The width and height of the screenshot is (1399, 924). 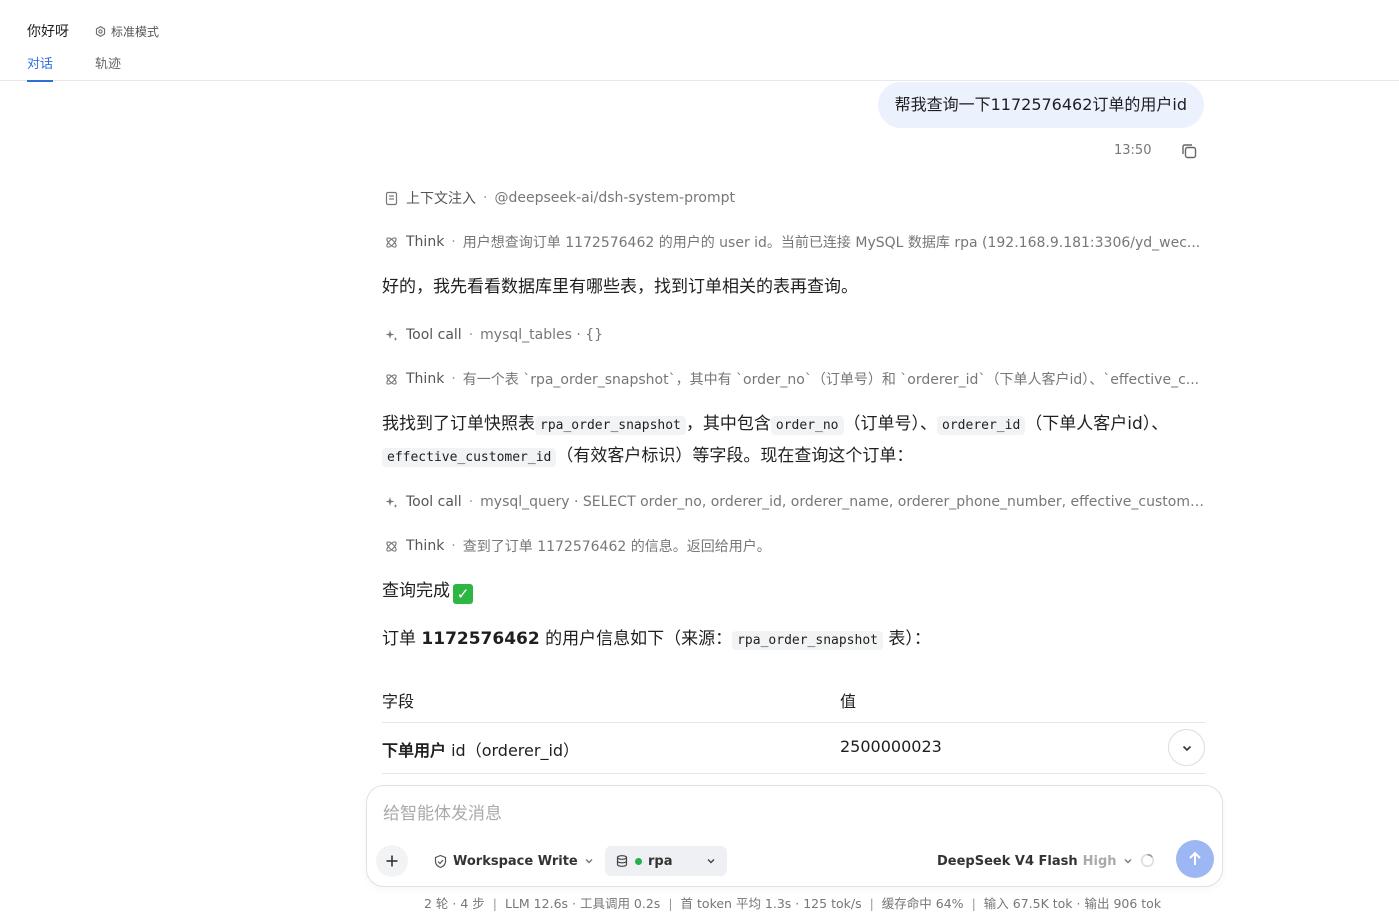 I want to click on stat-item: 首 token 平均 1.3s · 125 tok/s, so click(x=771, y=903).